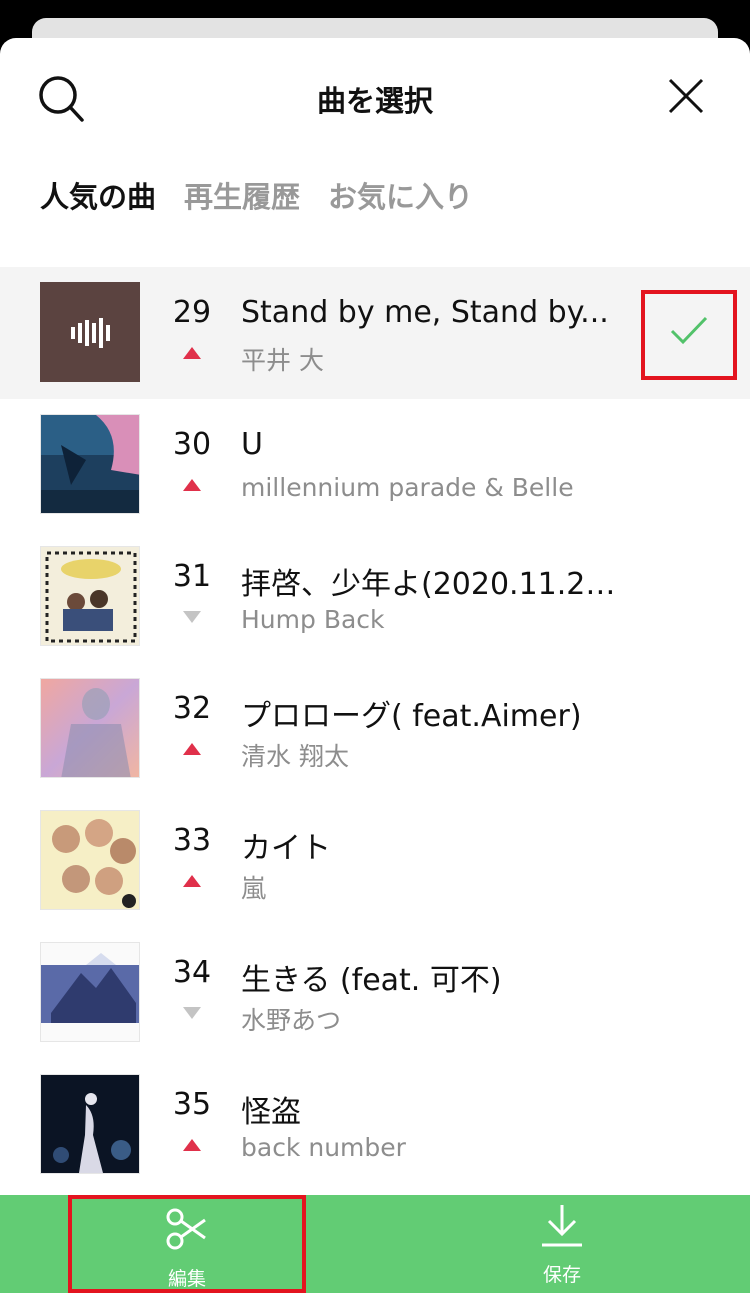 The height and width of the screenshot is (1293, 750). I want to click on rank-number: 31, so click(192, 576).